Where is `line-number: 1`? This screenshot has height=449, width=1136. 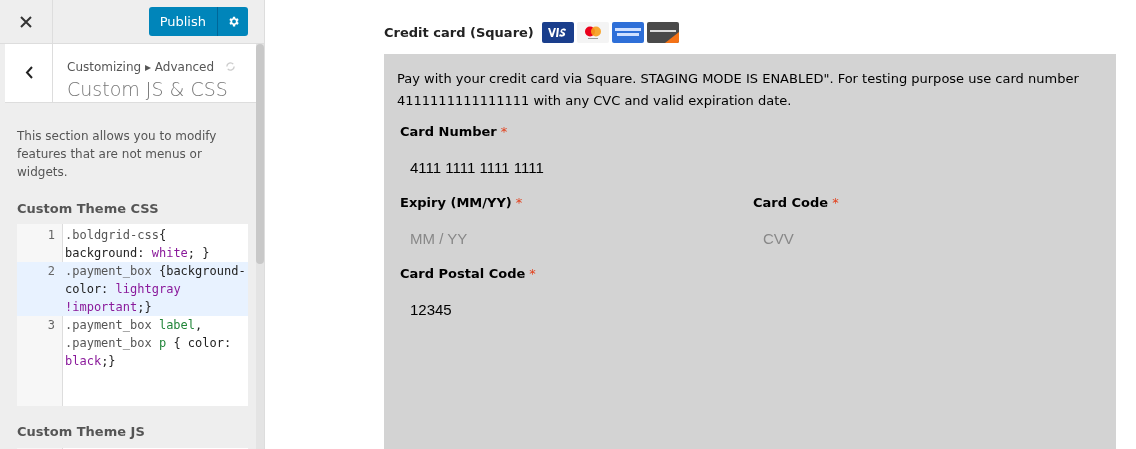 line-number: 1 is located at coordinates (51, 236).